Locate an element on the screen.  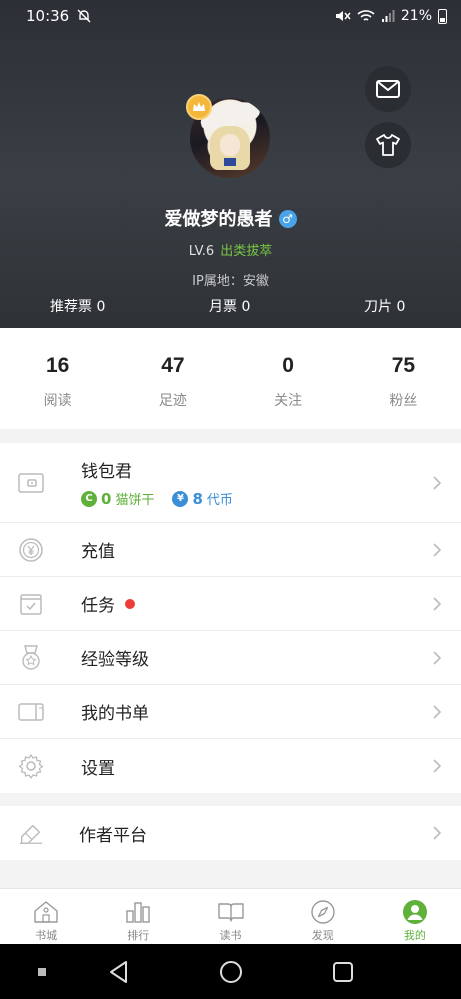
medal-icon is located at coordinates (31, 657).